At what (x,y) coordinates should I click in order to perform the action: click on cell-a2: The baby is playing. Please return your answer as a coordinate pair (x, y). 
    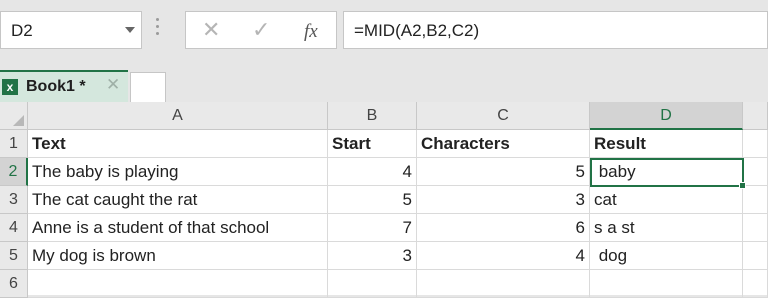
    Looking at the image, I should click on (178, 172).